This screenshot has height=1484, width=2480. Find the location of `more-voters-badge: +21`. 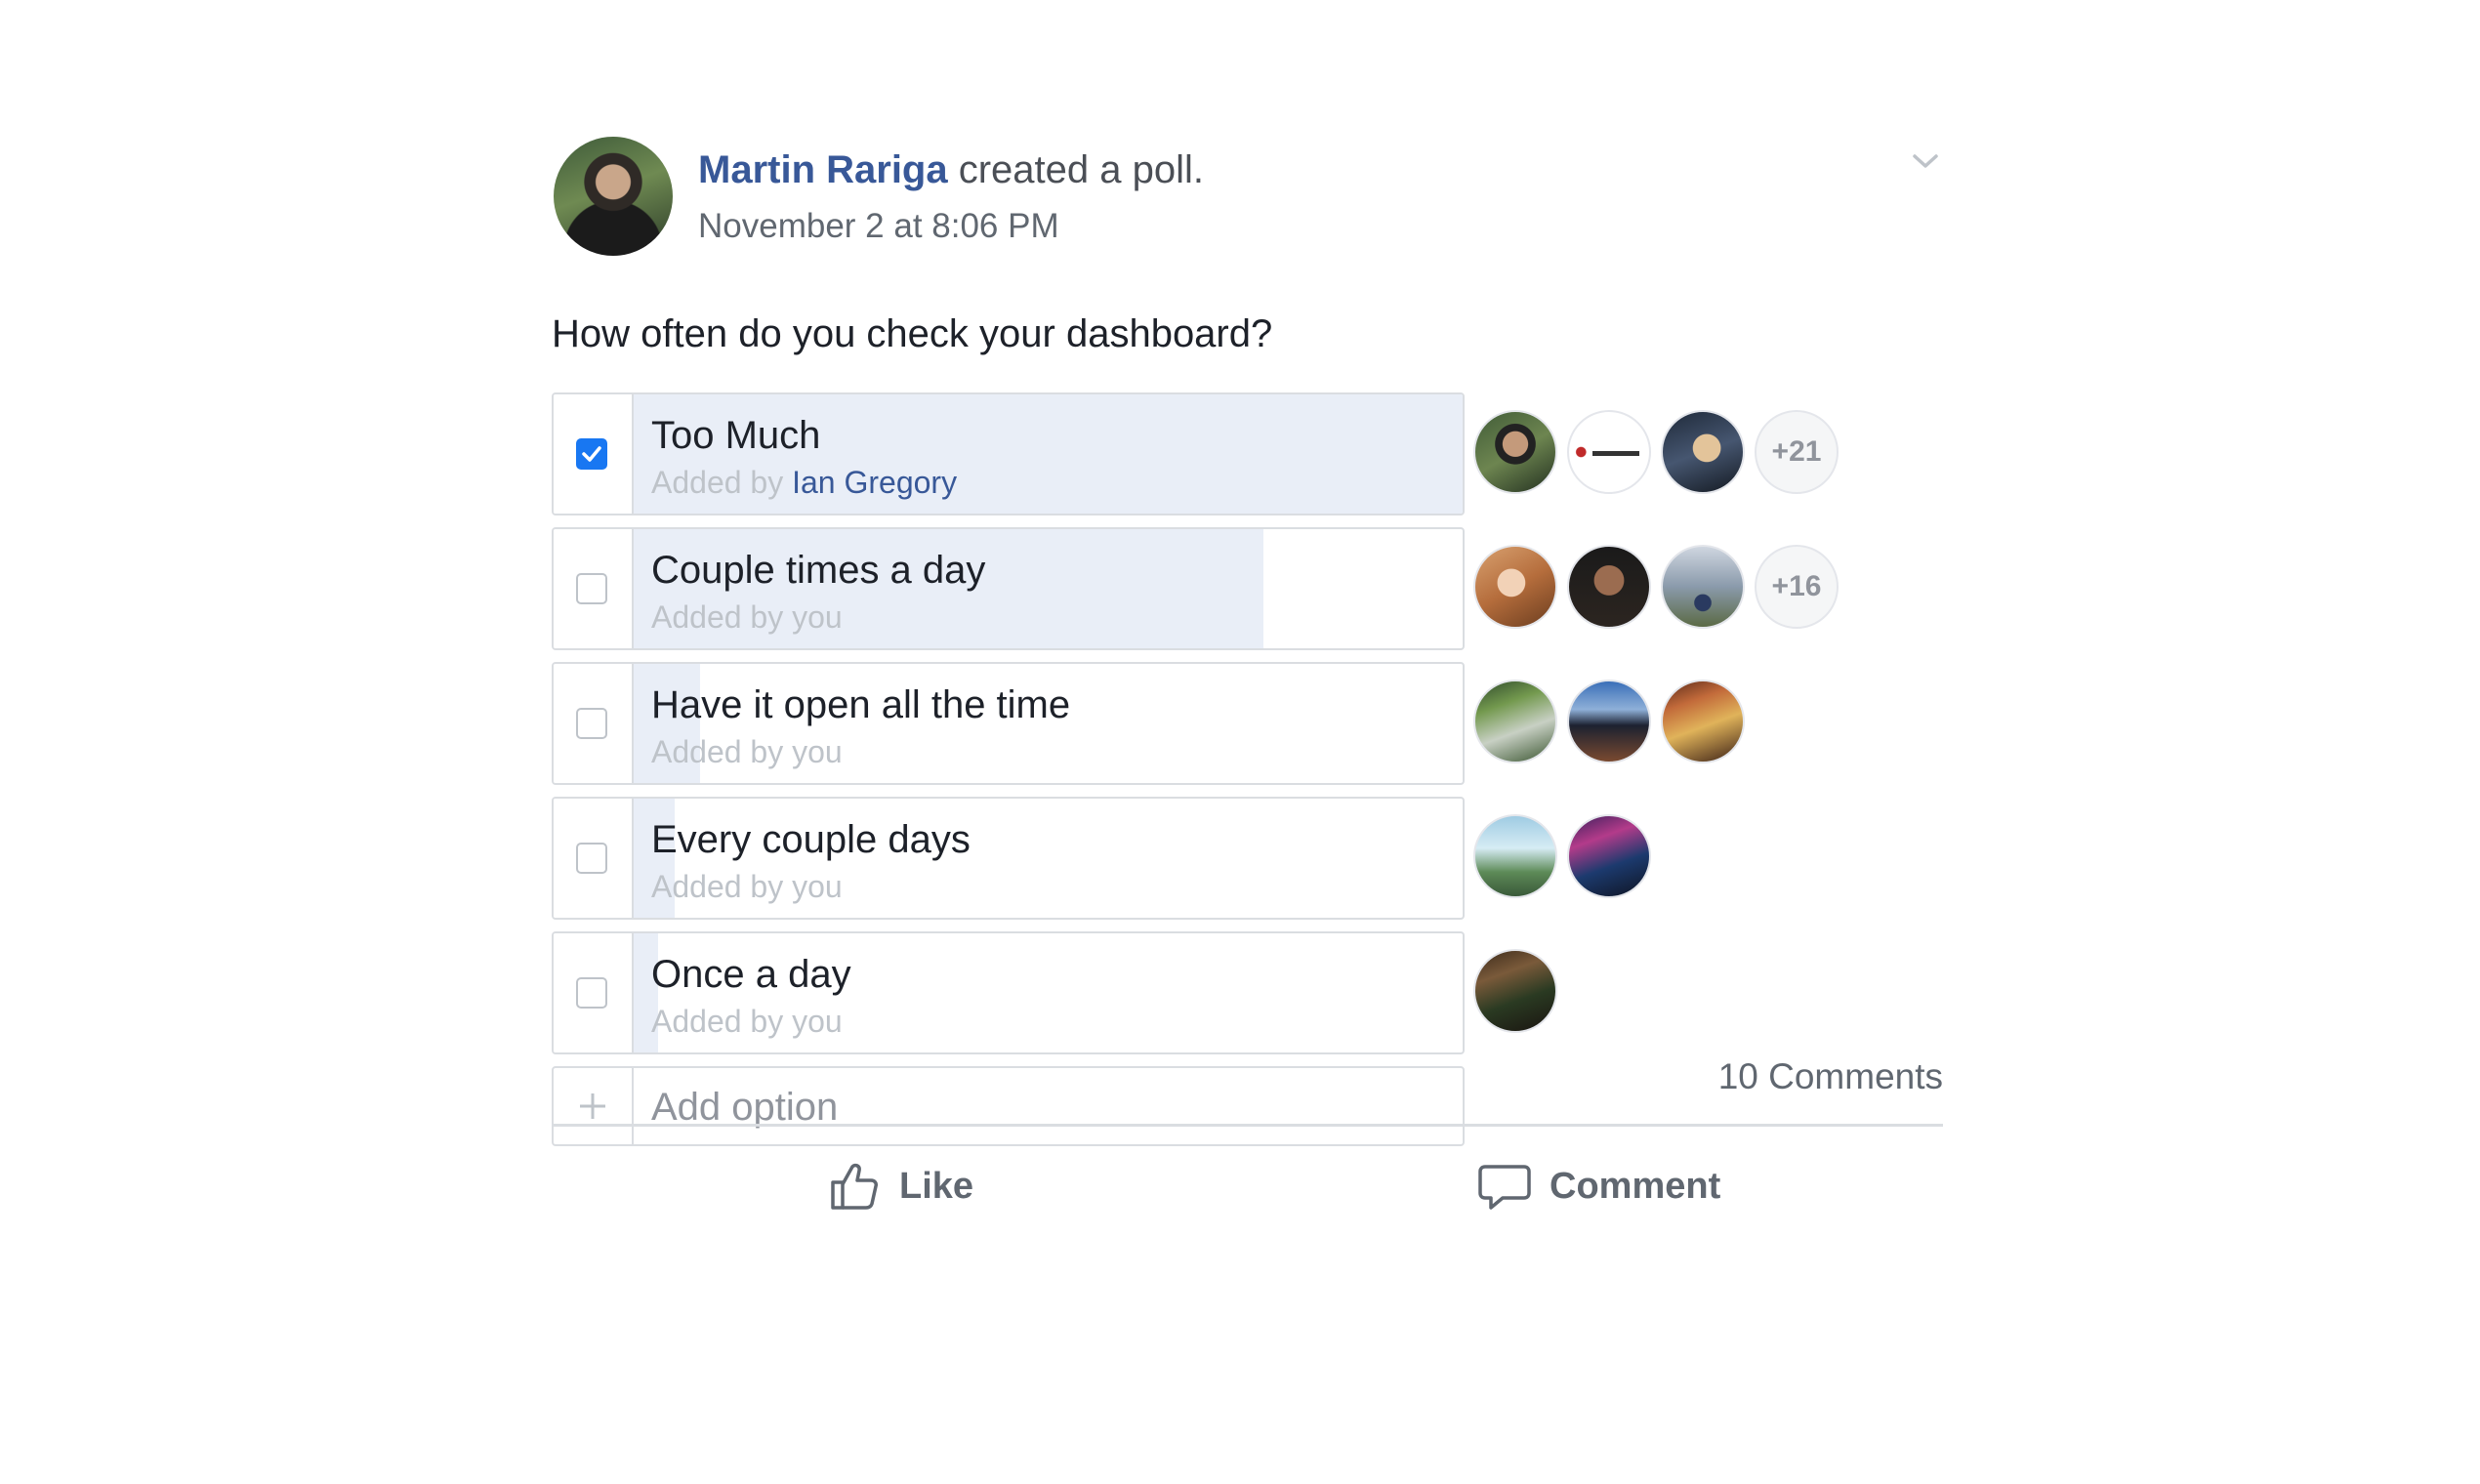

more-voters-badge: +21 is located at coordinates (1797, 452).